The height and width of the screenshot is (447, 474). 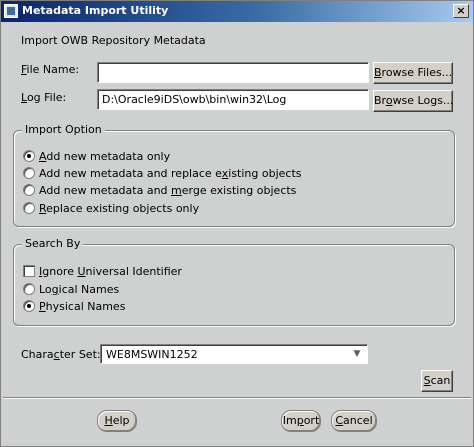 What do you see at coordinates (63, 129) in the screenshot?
I see `import-option-title: Import Option` at bounding box center [63, 129].